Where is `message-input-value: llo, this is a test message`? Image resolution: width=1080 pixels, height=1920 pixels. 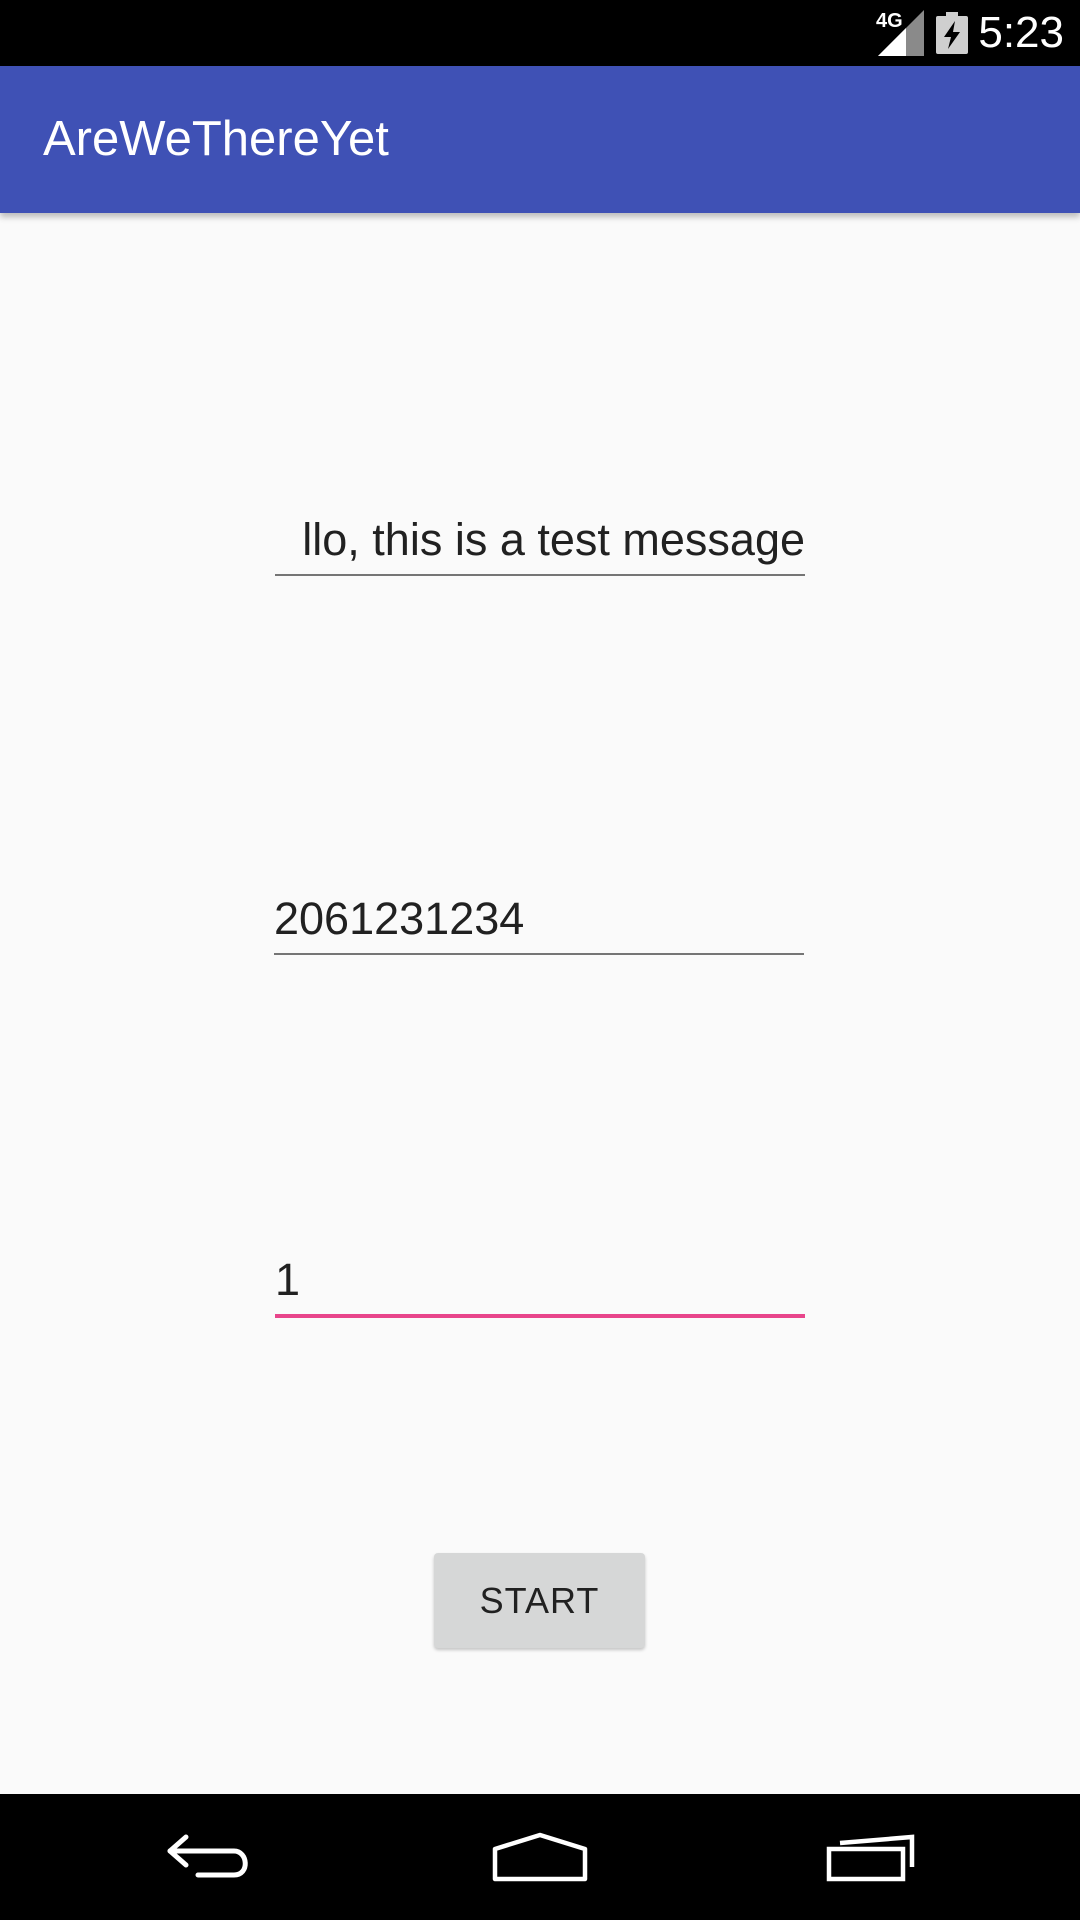
message-input-value: llo, this is a test message is located at coordinates (553, 539).